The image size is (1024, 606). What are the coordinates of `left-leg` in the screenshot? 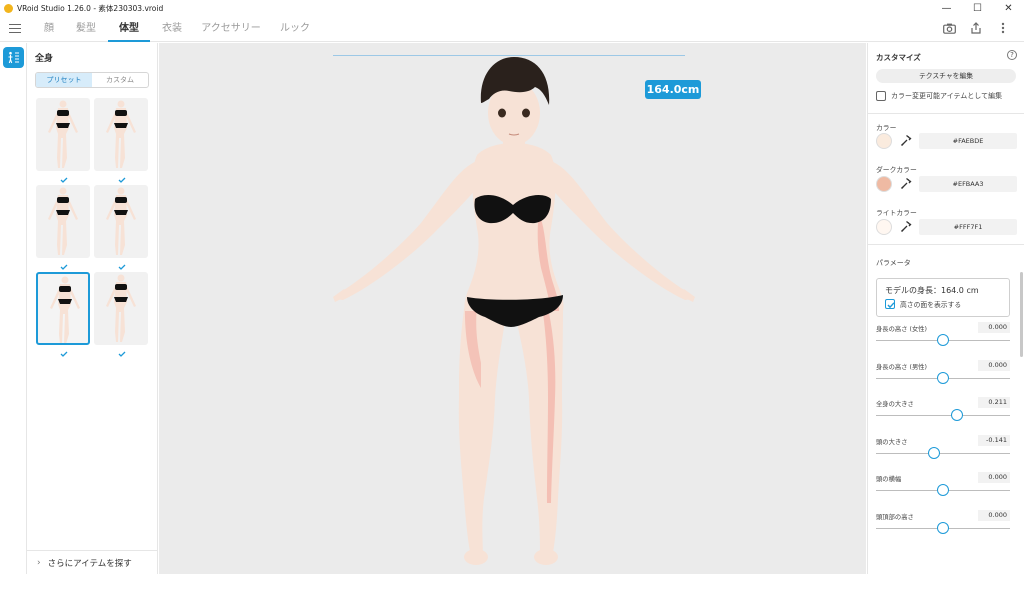 It's located at (482, 430).